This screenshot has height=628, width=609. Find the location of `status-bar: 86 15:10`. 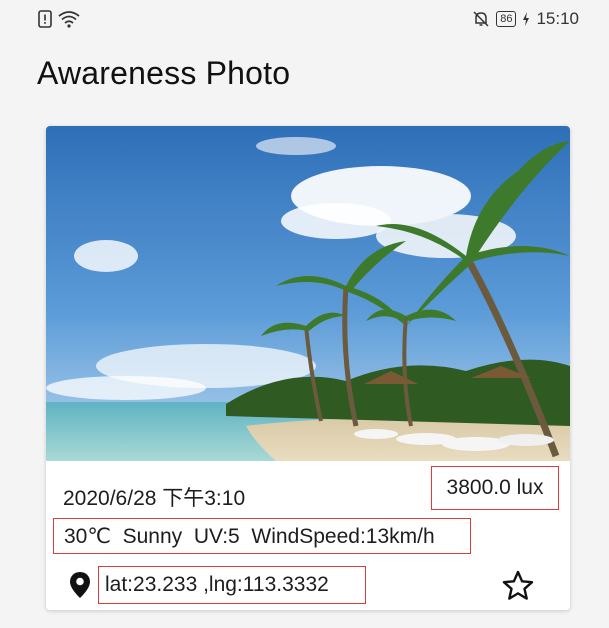

status-bar: 86 15:10 is located at coordinates (304, 20).